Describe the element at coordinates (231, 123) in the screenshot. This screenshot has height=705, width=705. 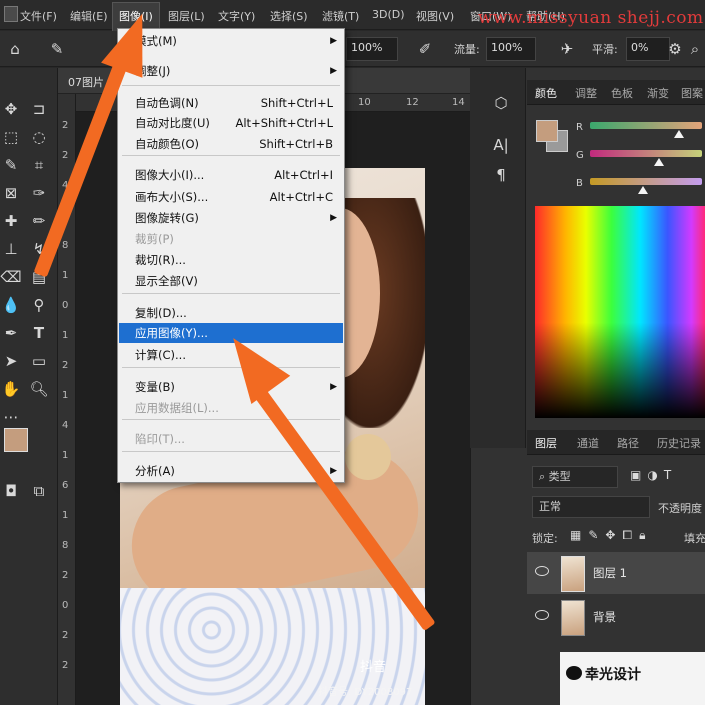
I see `menu-option-3: 自动对比度(U) Alt+Shift+Ctrl+L` at that location.